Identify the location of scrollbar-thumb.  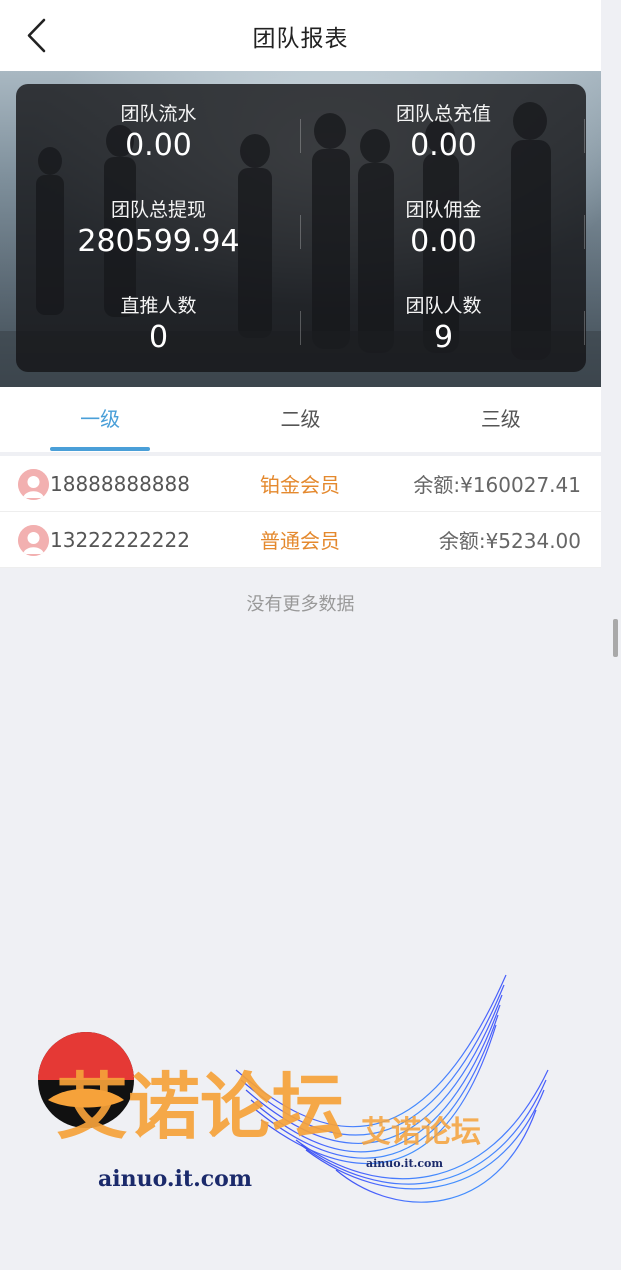
(615, 638).